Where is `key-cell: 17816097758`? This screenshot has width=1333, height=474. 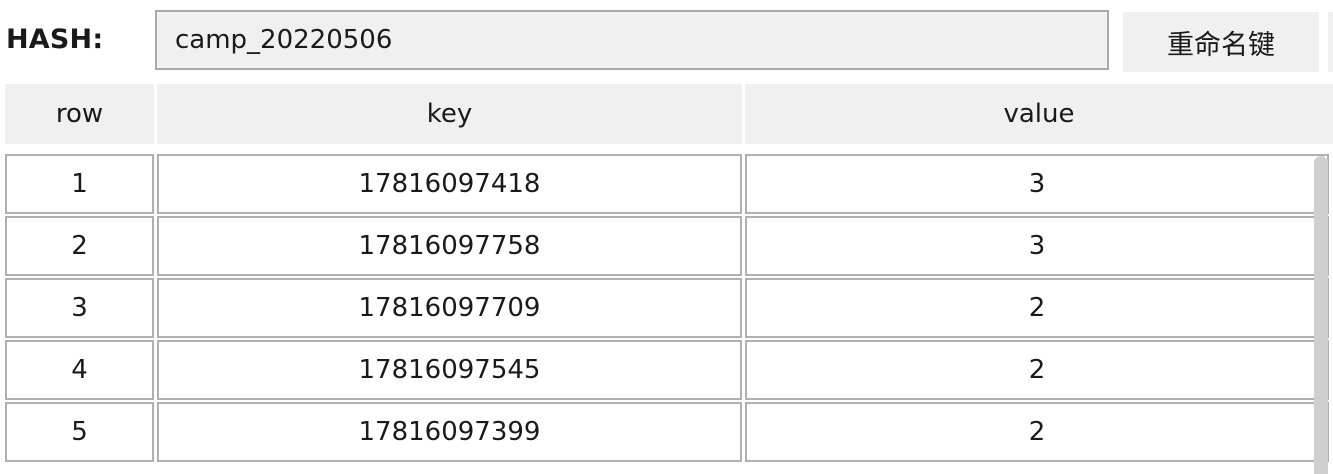 key-cell: 17816097758 is located at coordinates (449, 246).